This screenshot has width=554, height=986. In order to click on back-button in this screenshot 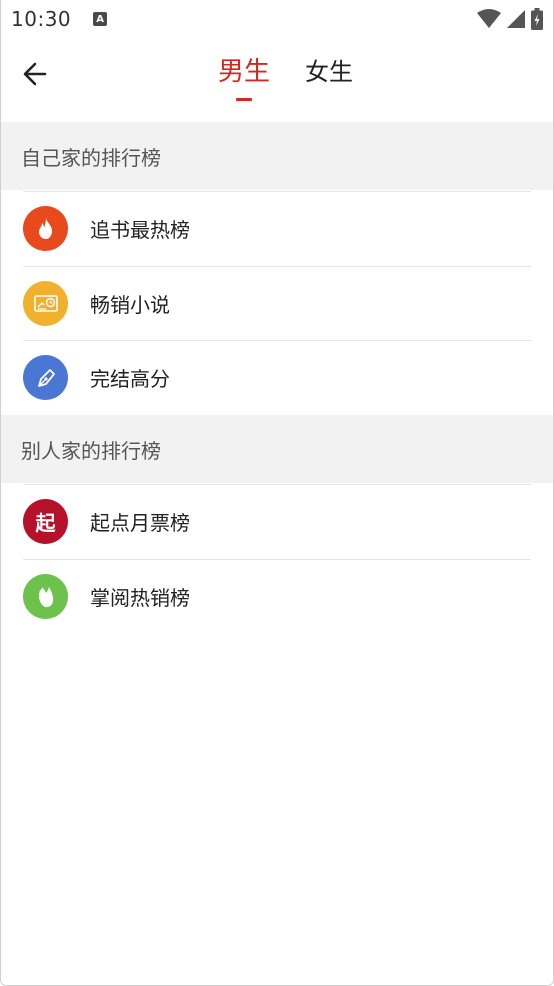, I will do `click(35, 74)`.